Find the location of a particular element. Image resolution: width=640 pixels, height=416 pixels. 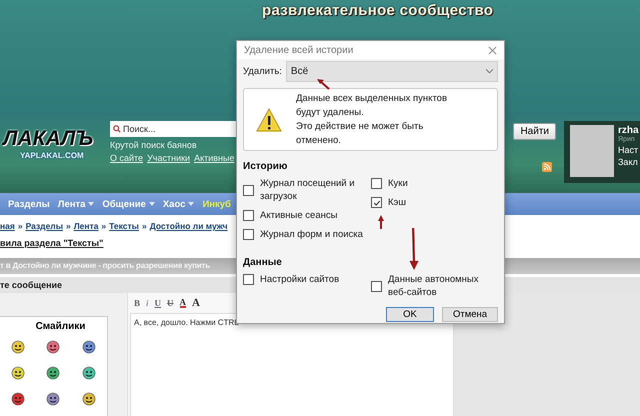

header-link: О сайте is located at coordinates (127, 158).